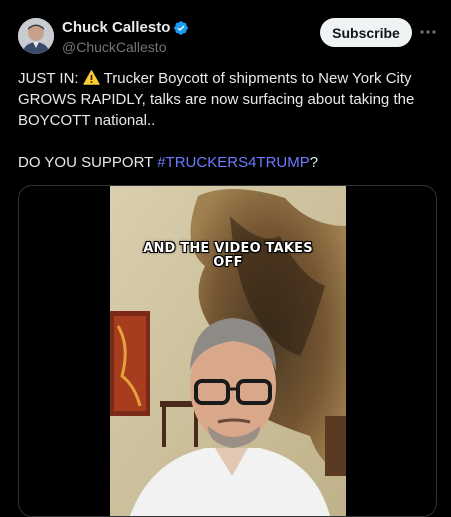  I want to click on author-name-text: Chuck Callesto, so click(116, 27).